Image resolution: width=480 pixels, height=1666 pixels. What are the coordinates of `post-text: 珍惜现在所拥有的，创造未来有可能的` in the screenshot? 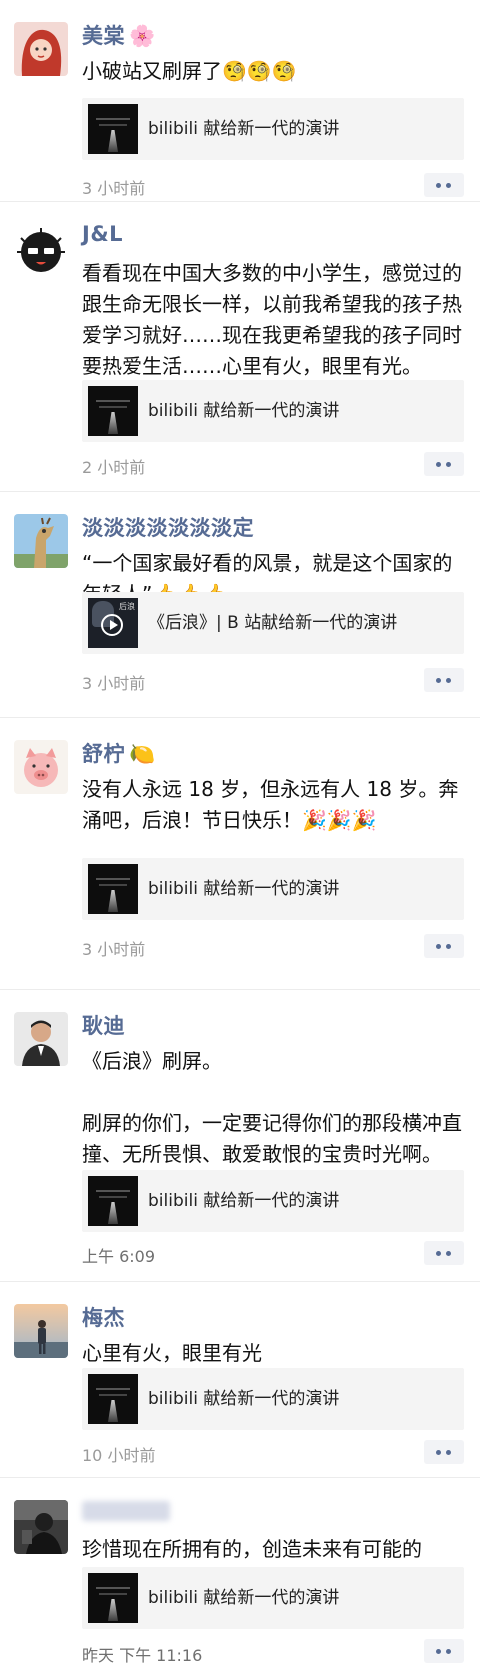 It's located at (252, 1549).